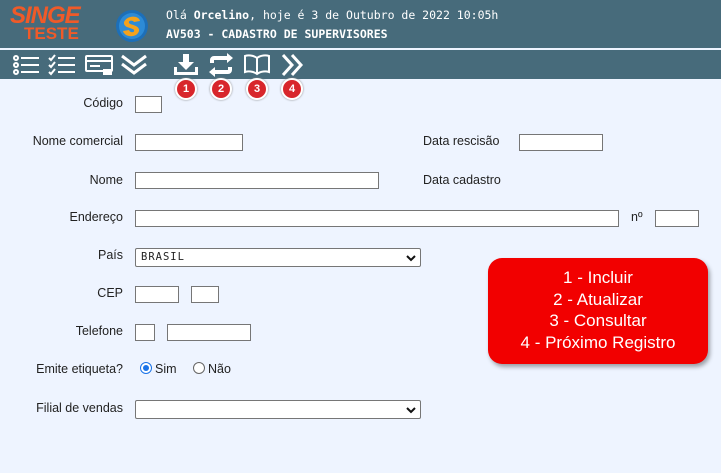 The width and height of the screenshot is (721, 473). Describe the element at coordinates (146, 368) in the screenshot. I see `emite-etiqueta-sim-radio` at that location.